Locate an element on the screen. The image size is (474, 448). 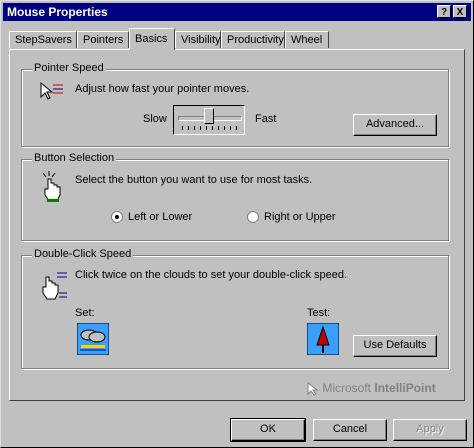
arrow-cursor-icon is located at coordinates (313, 388).